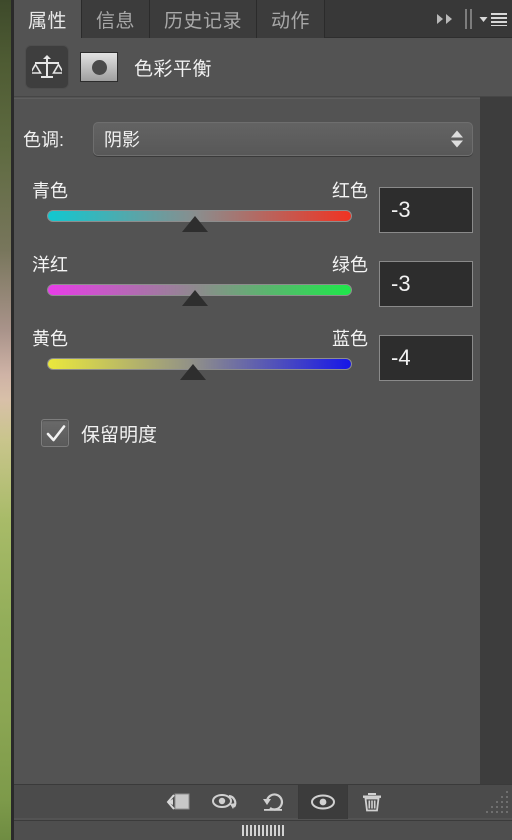  I want to click on tab-history-label: 历史记录, so click(203, 21).